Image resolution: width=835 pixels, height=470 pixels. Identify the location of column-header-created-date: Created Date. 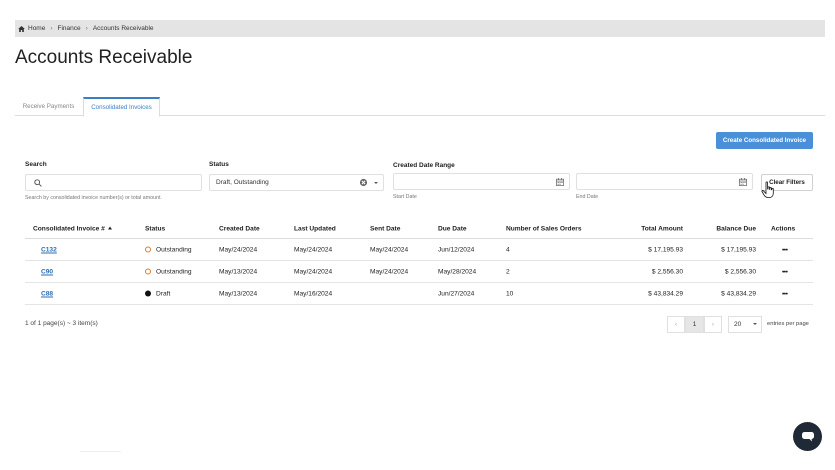
(239, 228).